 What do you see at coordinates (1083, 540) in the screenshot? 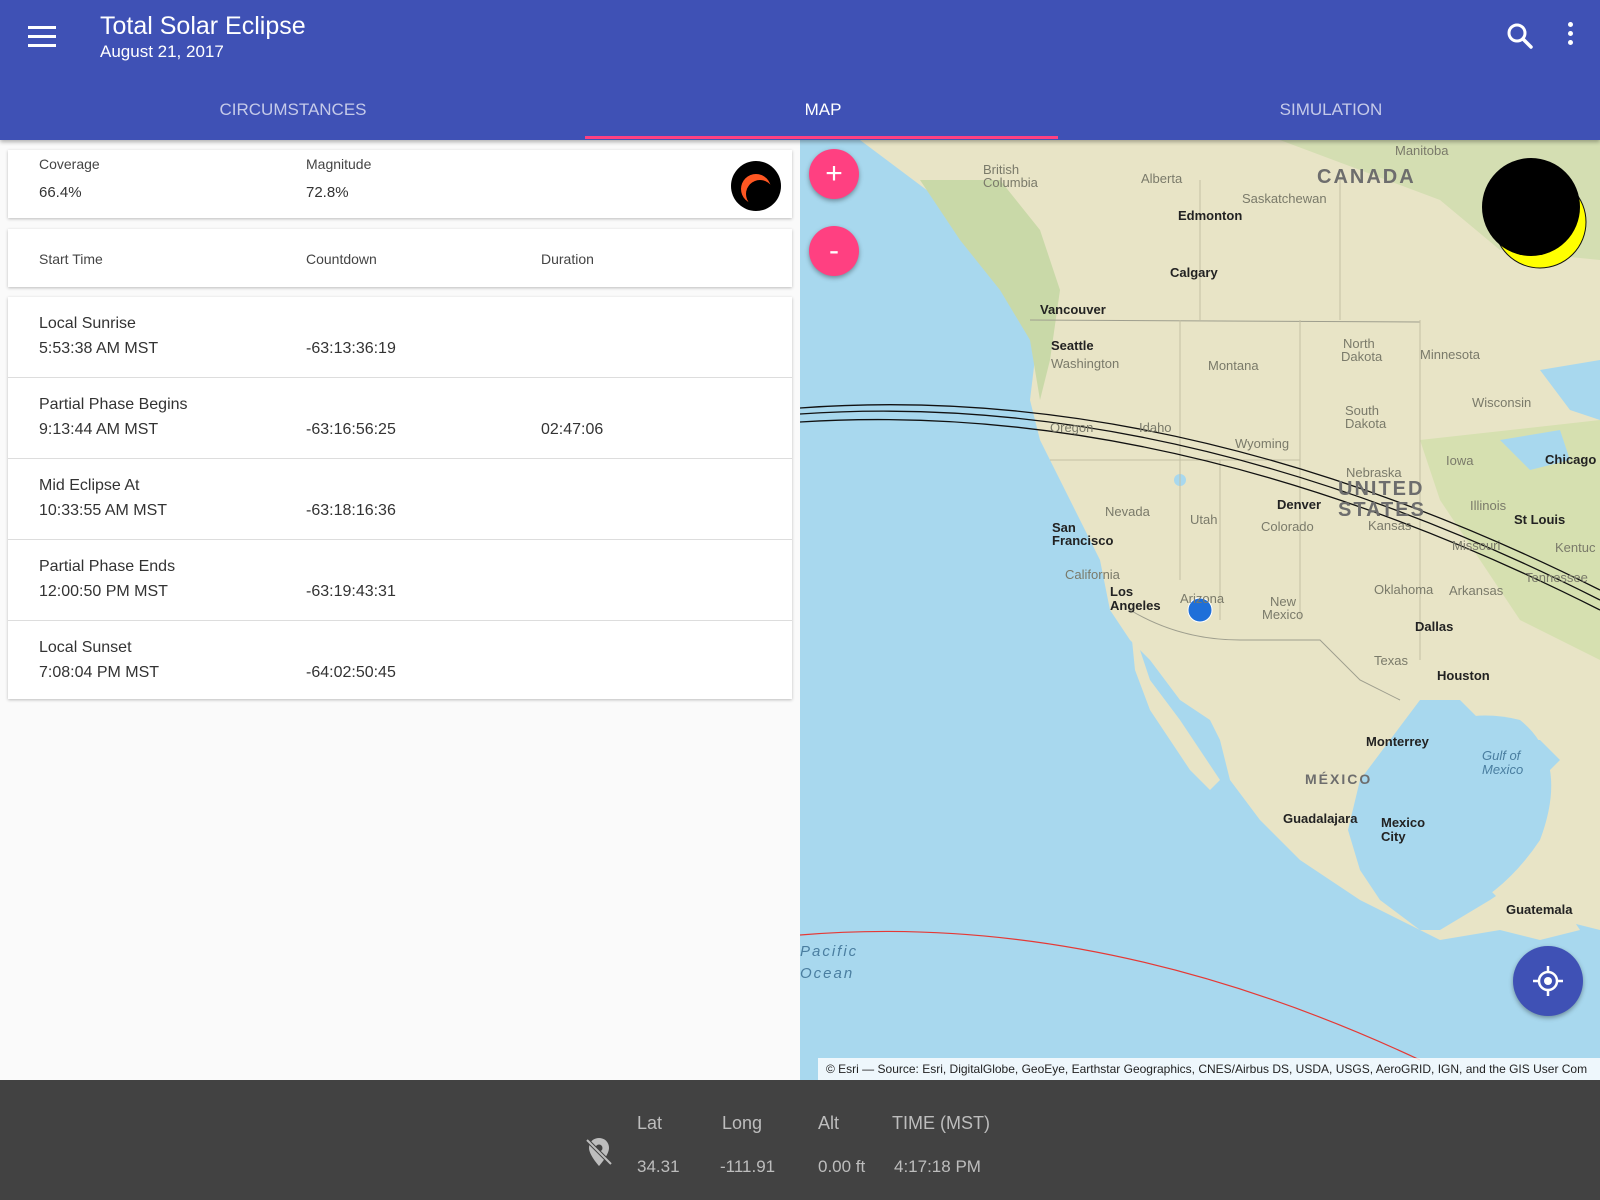
I see `city-label: Francisco` at bounding box center [1083, 540].